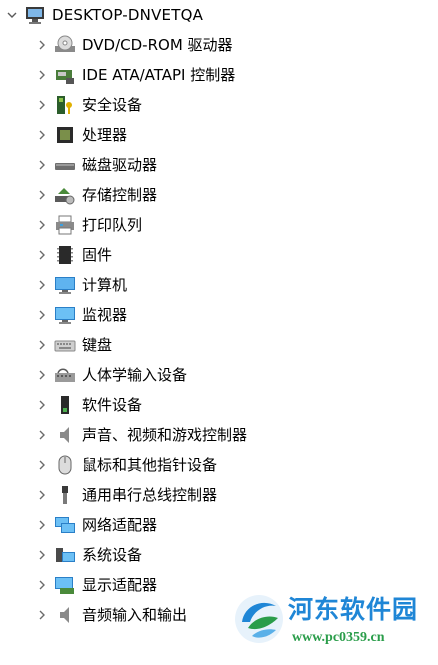  I want to click on usb-icon, so click(65, 495).